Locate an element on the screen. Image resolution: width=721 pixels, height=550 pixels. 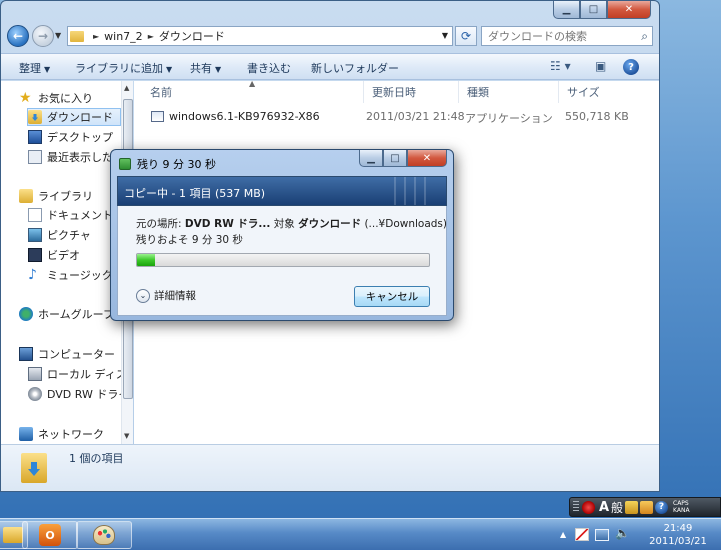
column-header-size: サイズ is located at coordinates (606, 92).